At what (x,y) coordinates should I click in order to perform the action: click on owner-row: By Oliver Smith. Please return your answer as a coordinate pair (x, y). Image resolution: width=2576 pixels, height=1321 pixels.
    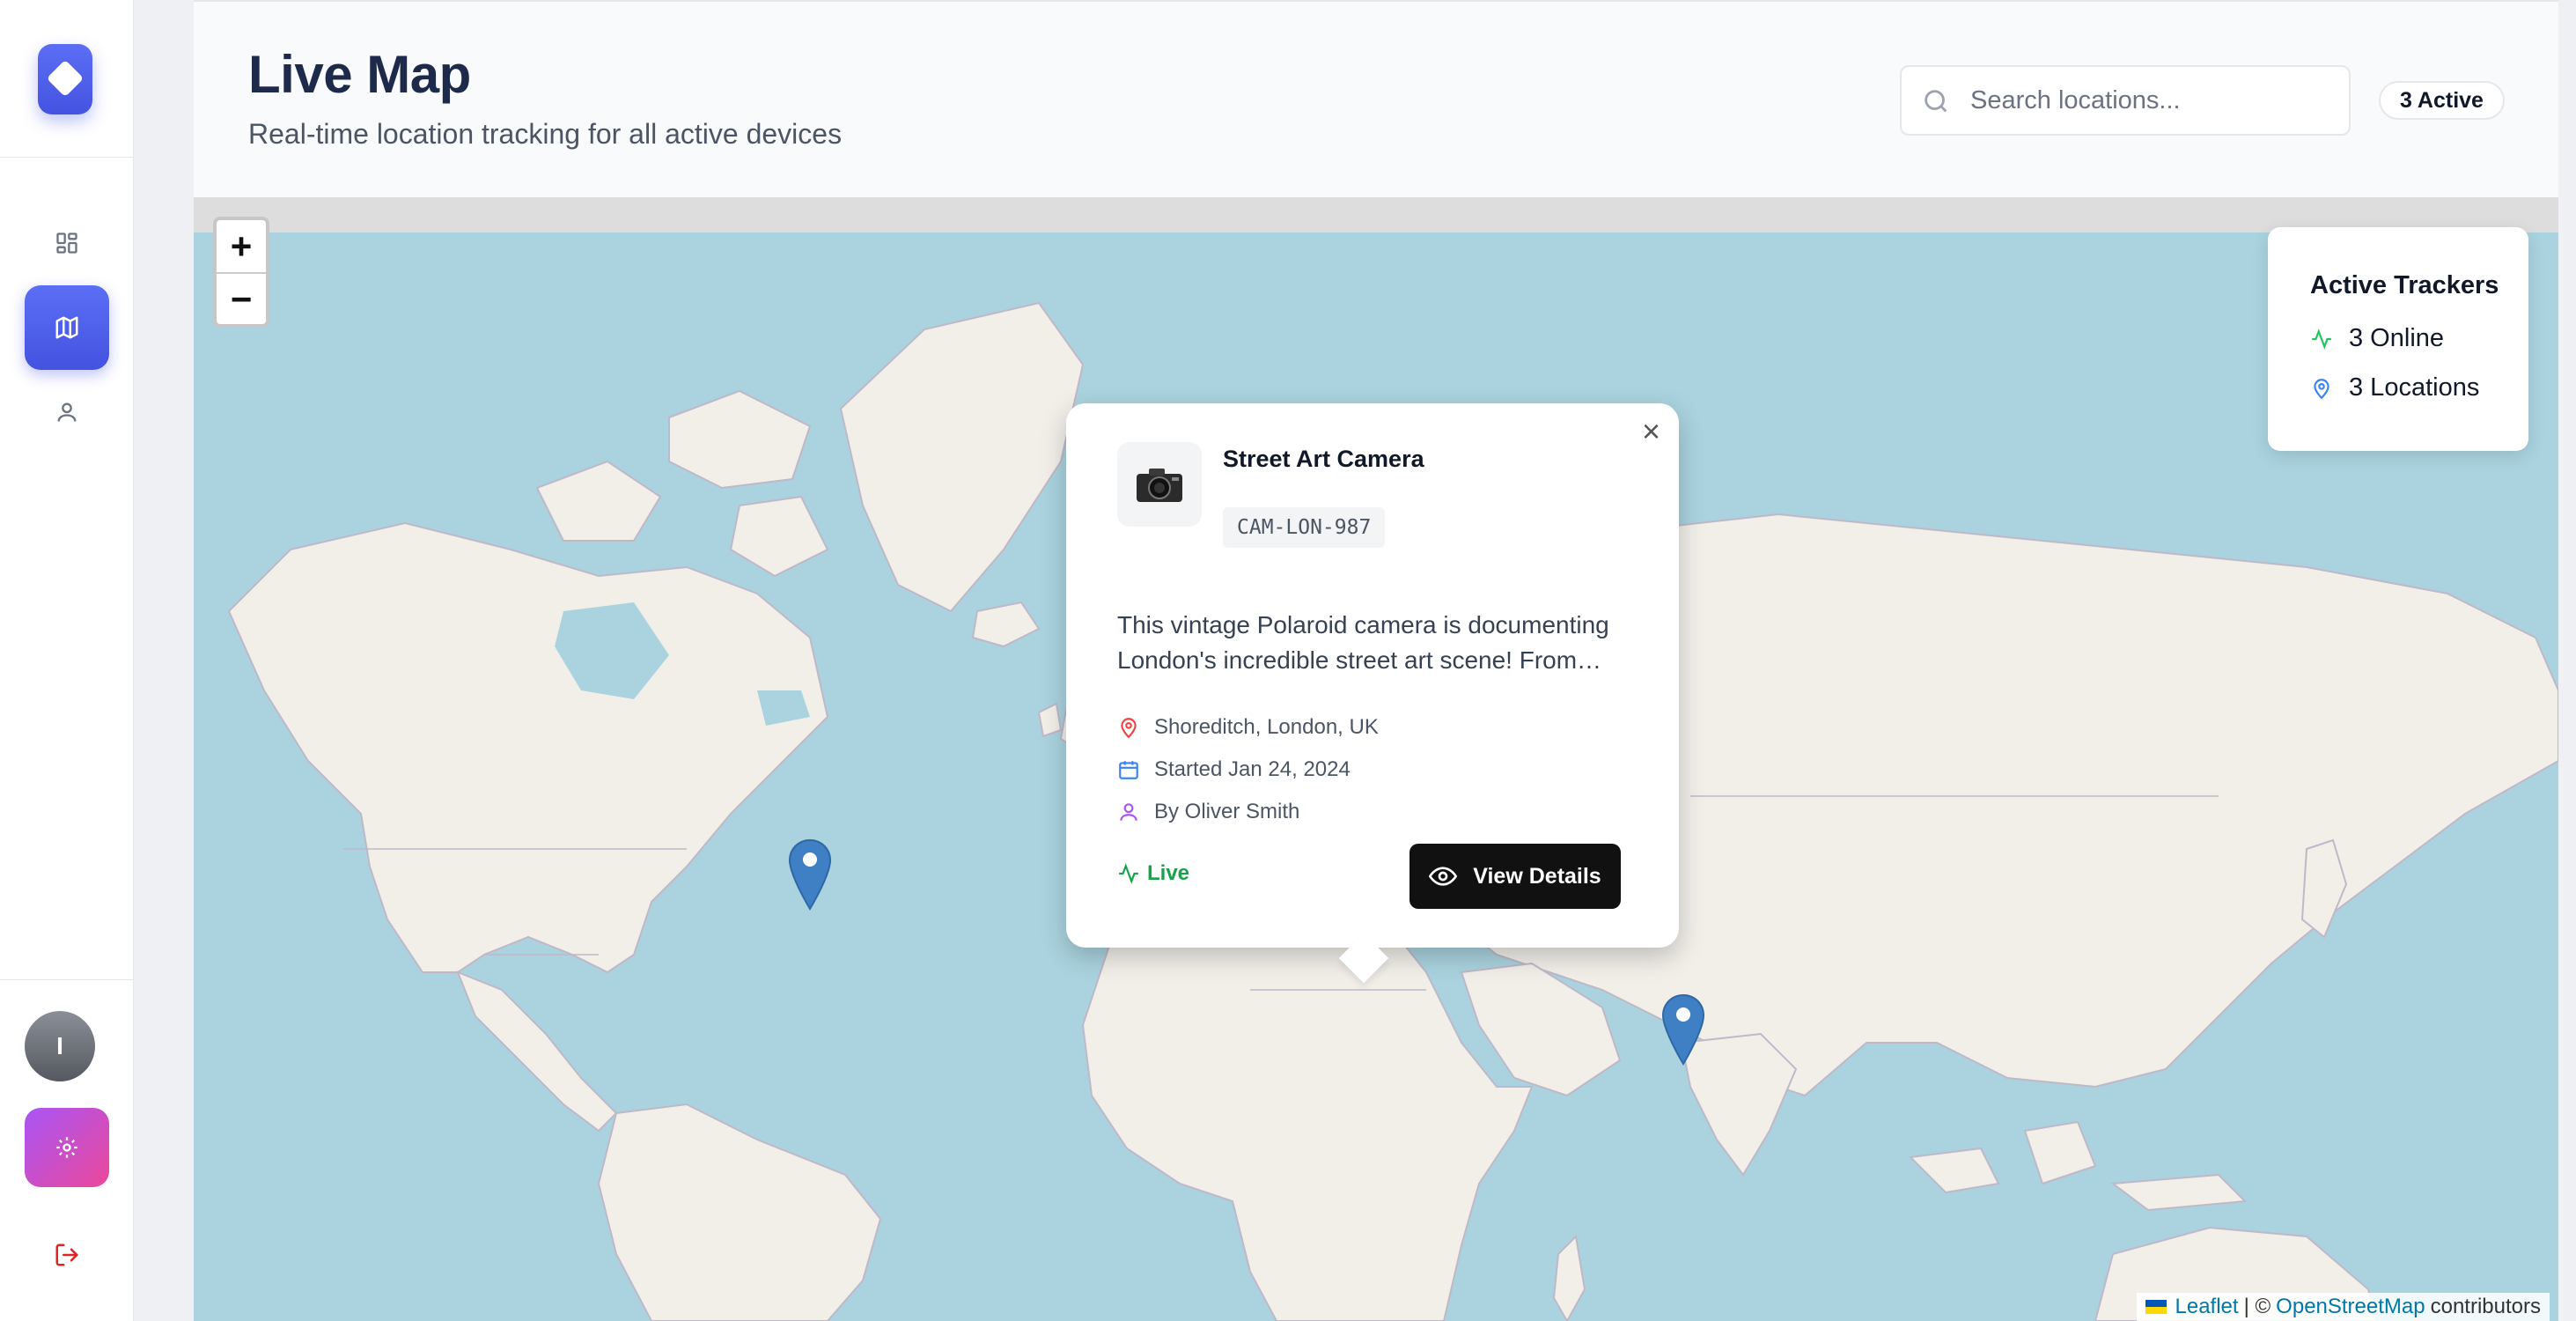
    Looking at the image, I should click on (1208, 812).